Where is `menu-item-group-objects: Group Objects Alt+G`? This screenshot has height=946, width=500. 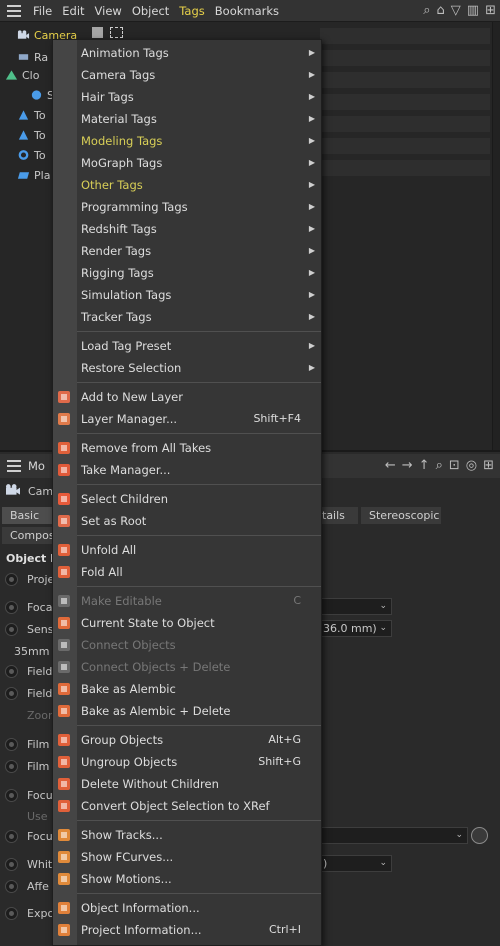 menu-item-group-objects: Group Objects Alt+G is located at coordinates (187, 740).